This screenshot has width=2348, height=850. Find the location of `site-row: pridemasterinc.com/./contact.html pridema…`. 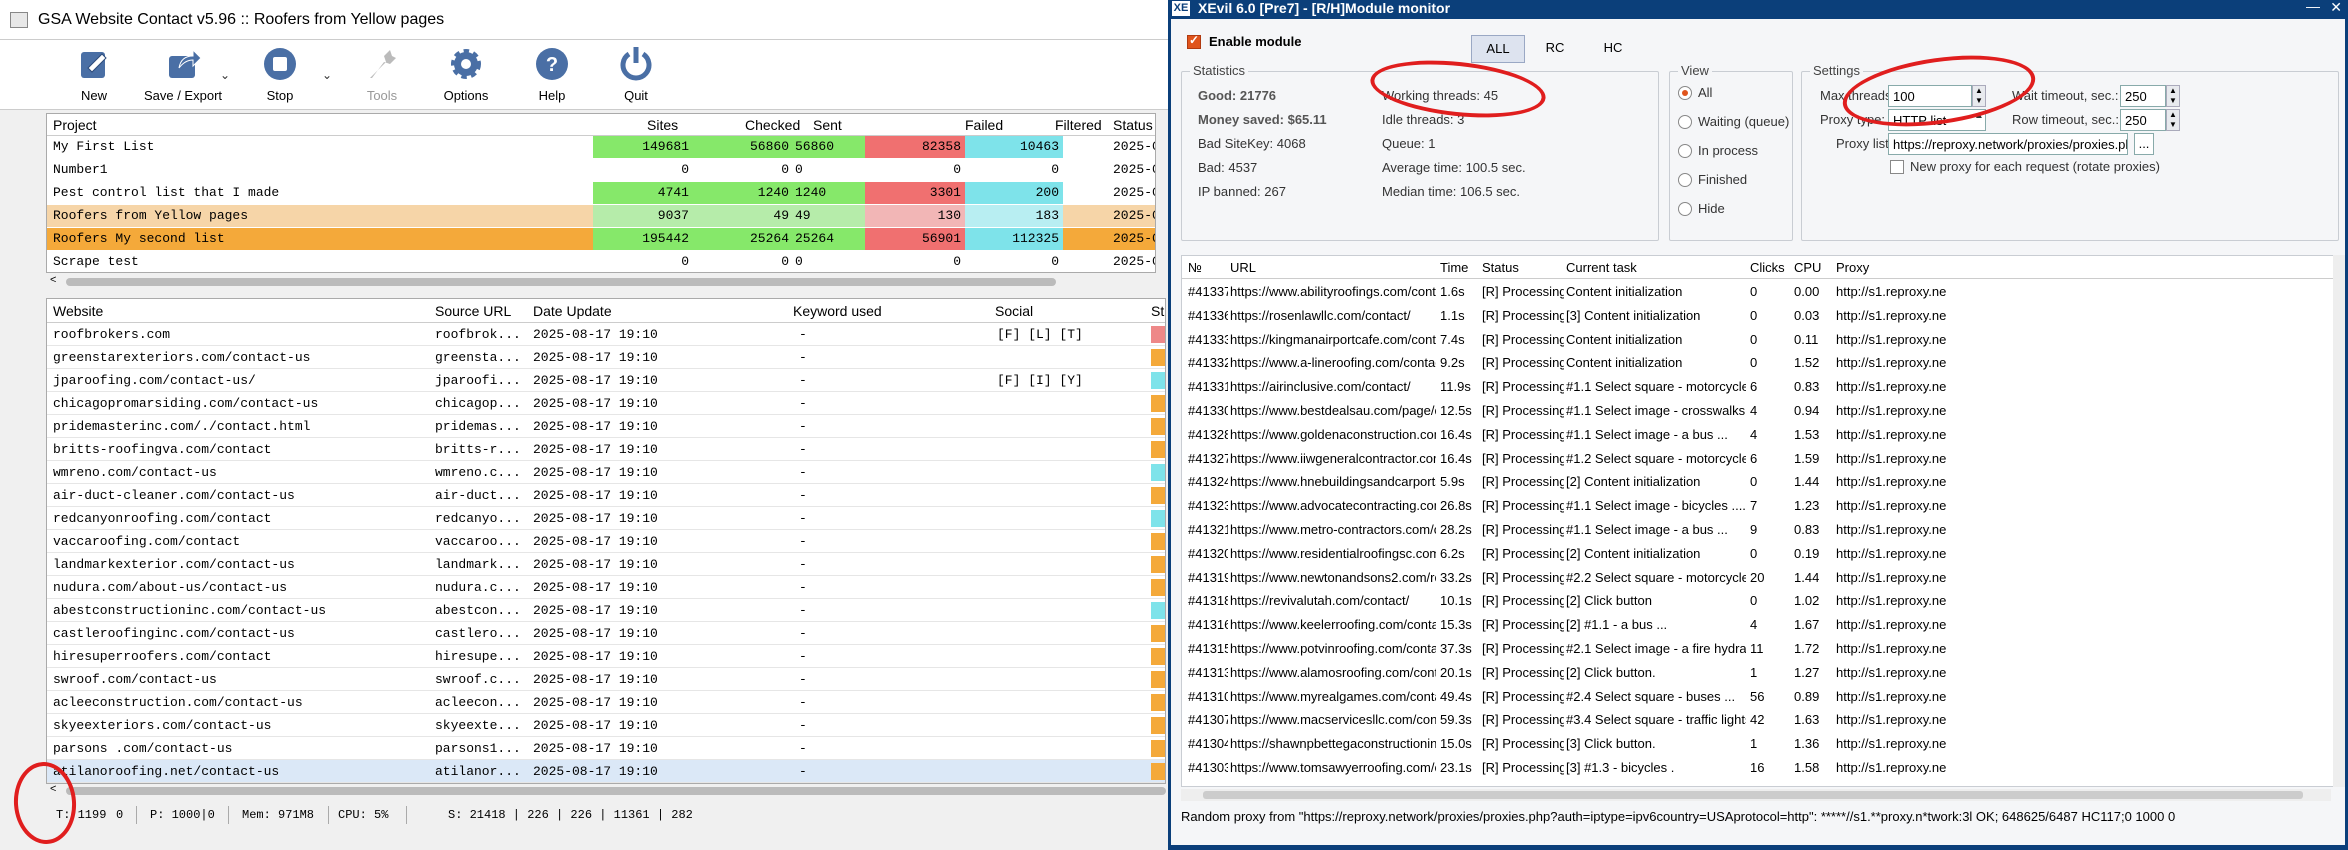

site-row: pridemasterinc.com/./contact.html pridema… is located at coordinates (606, 426).